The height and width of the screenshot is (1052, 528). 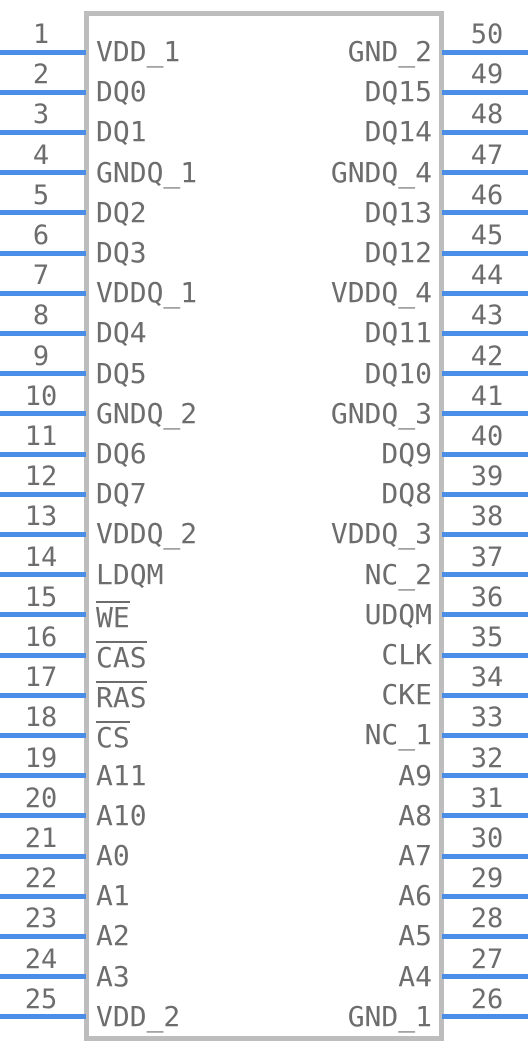 What do you see at coordinates (41, 798) in the screenshot?
I see `pin-number: 20` at bounding box center [41, 798].